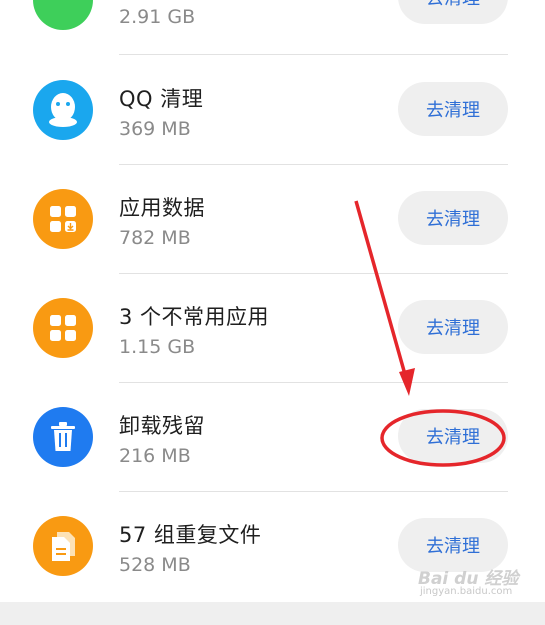 The width and height of the screenshot is (545, 625). Describe the element at coordinates (63, 110) in the screenshot. I see `qq-penguin-icon` at that location.